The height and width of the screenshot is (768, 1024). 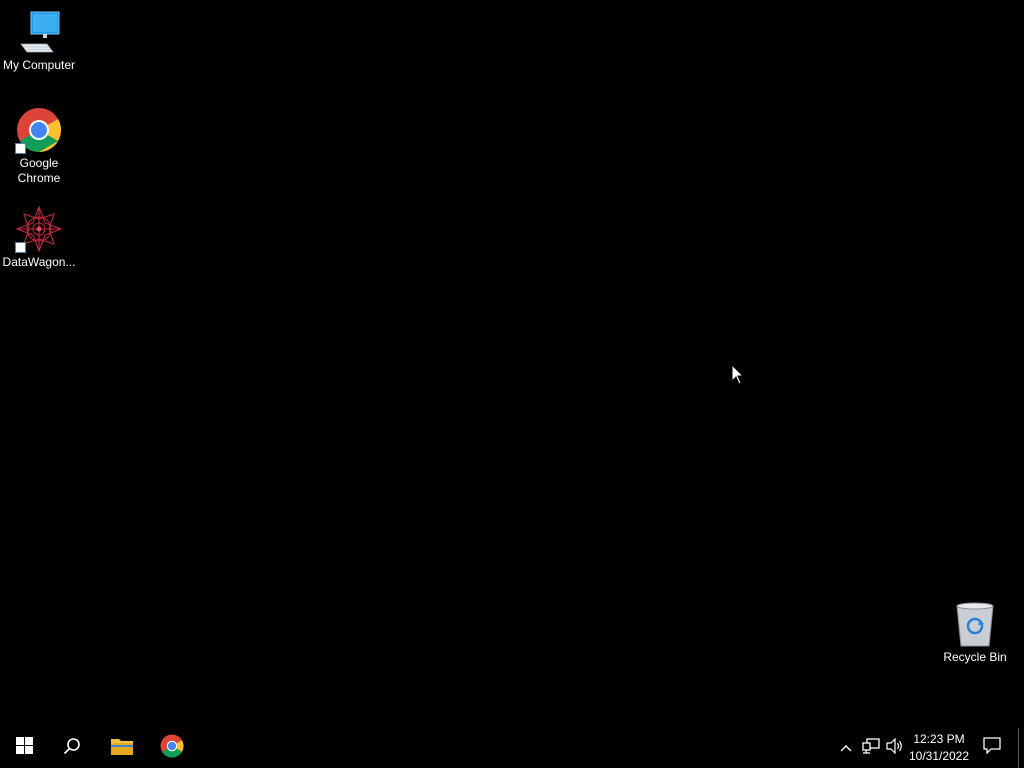 I want to click on desktop-icon-google-chrome: Google Chrome, so click(x=39, y=146).